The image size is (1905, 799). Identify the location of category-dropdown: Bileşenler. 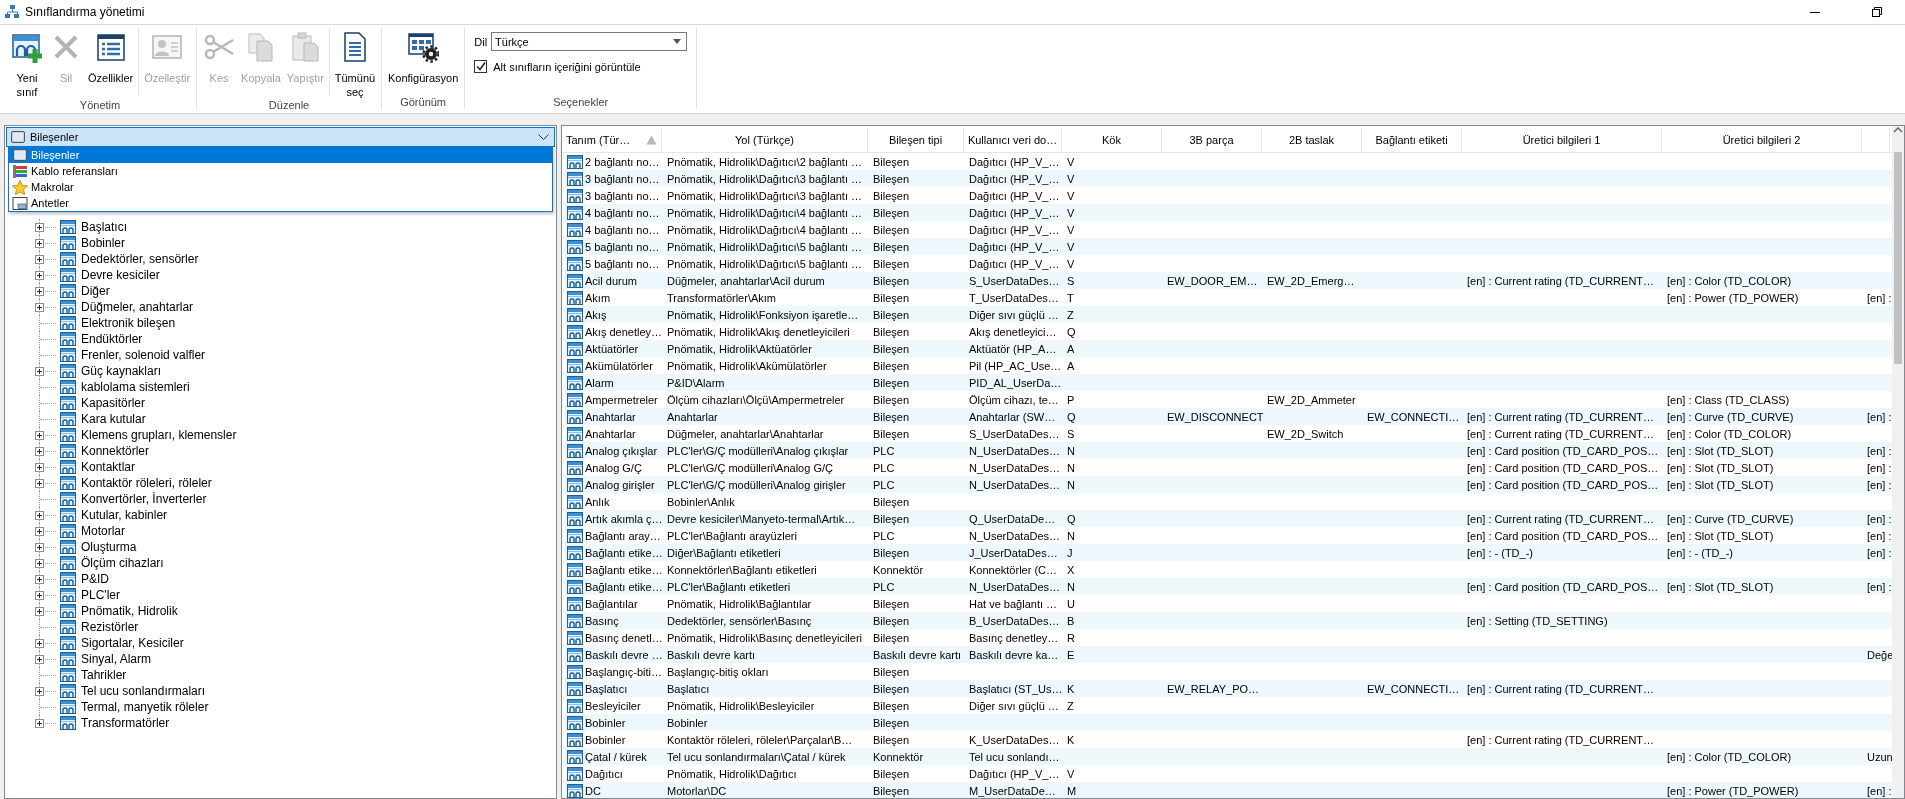
(280, 137).